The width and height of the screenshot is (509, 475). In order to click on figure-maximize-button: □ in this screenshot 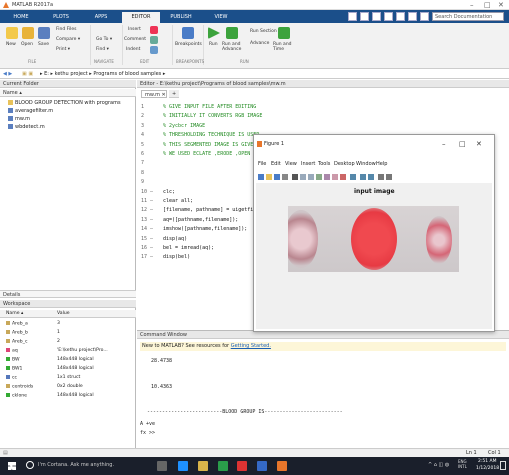, I will do `click(462, 144)`.